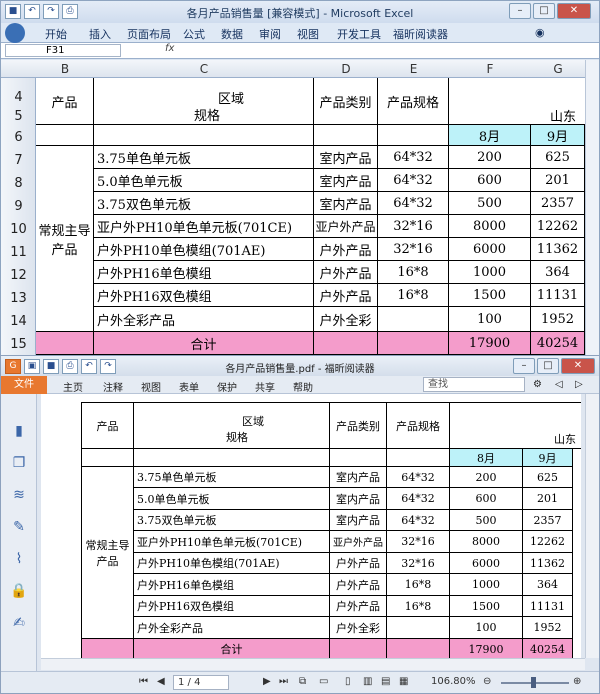 This screenshot has width=600, height=694. I want to click on pages-icon: ❐, so click(19, 463).